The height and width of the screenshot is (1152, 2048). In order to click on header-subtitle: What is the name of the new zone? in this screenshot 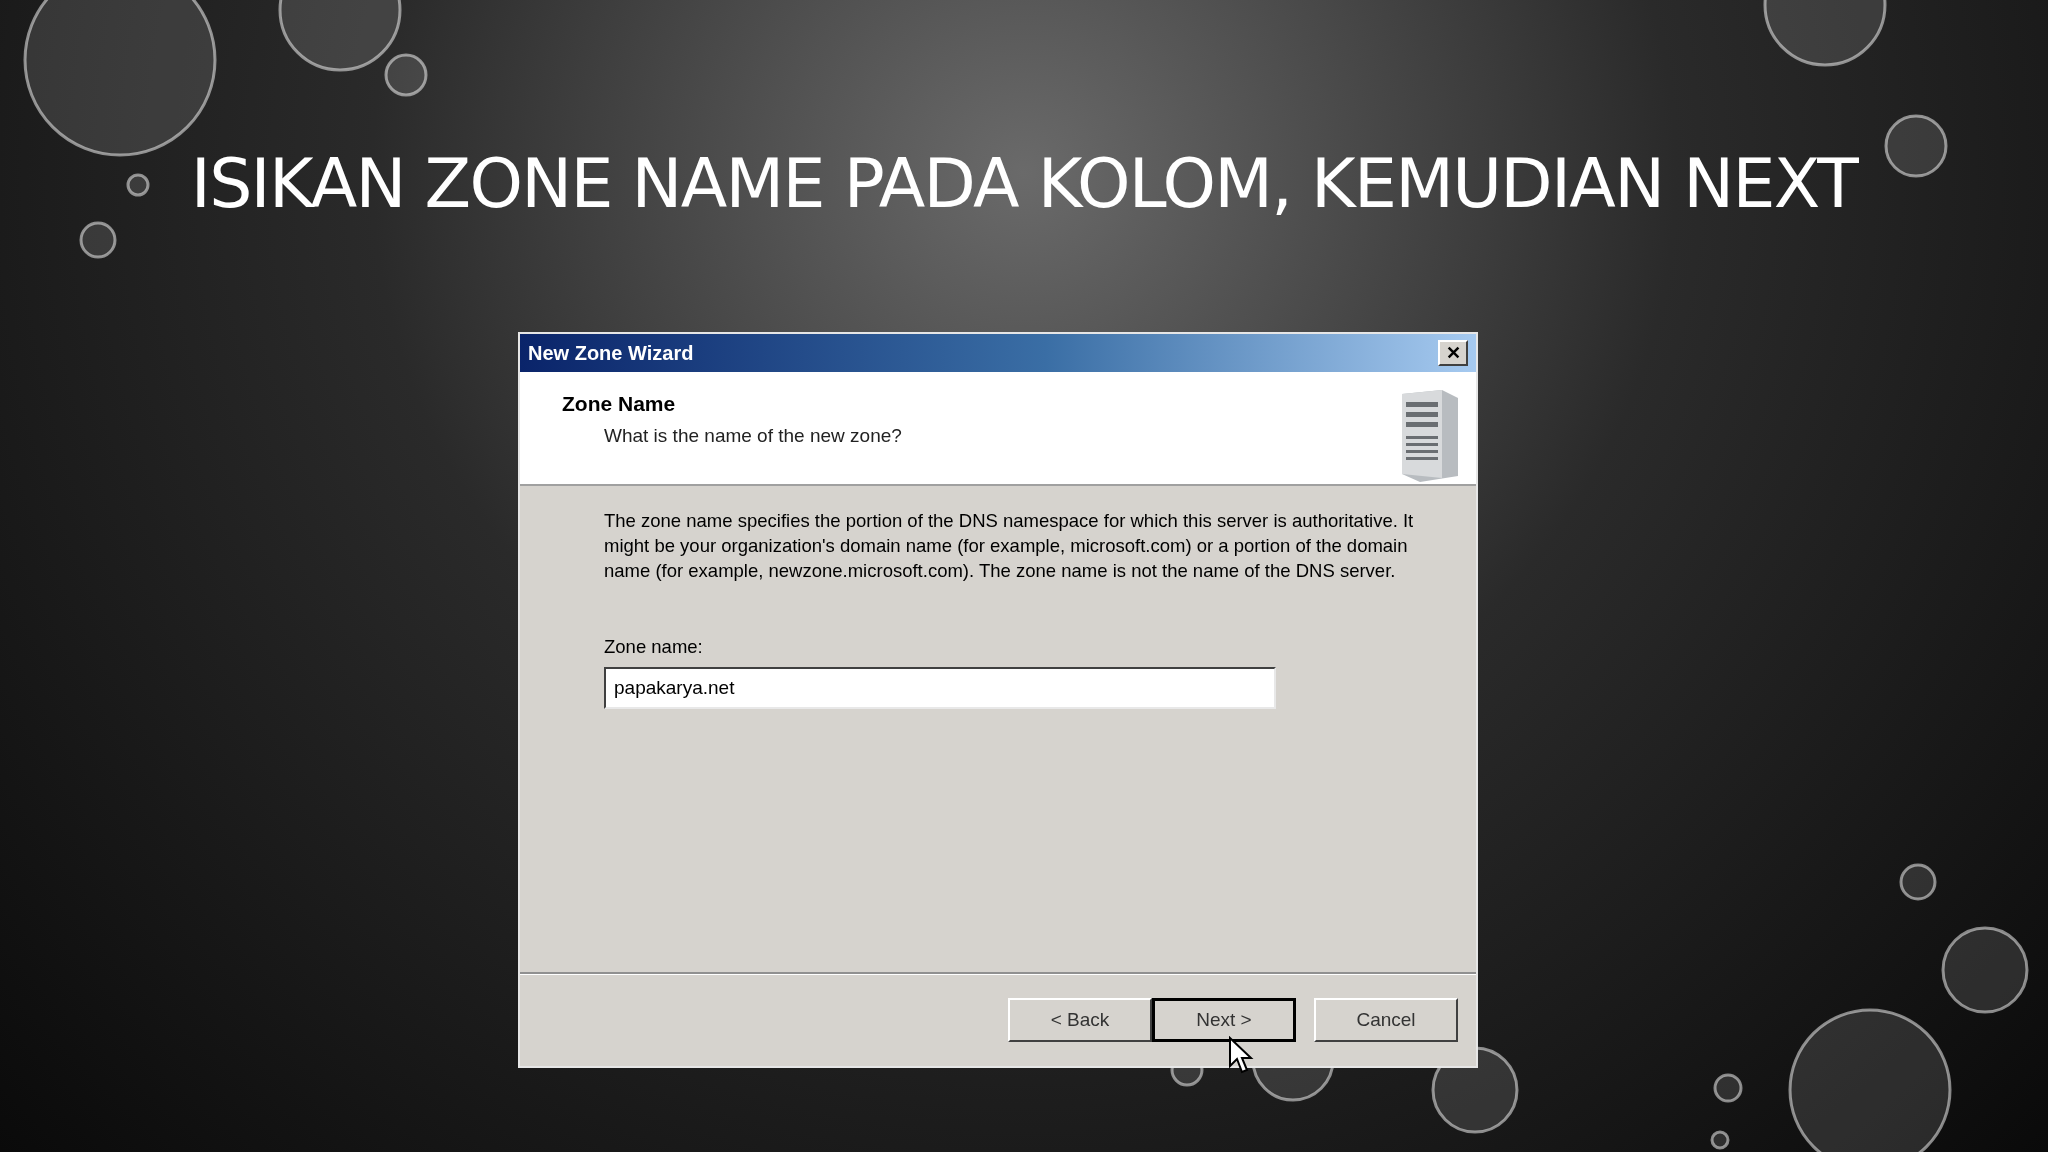, I will do `click(753, 435)`.